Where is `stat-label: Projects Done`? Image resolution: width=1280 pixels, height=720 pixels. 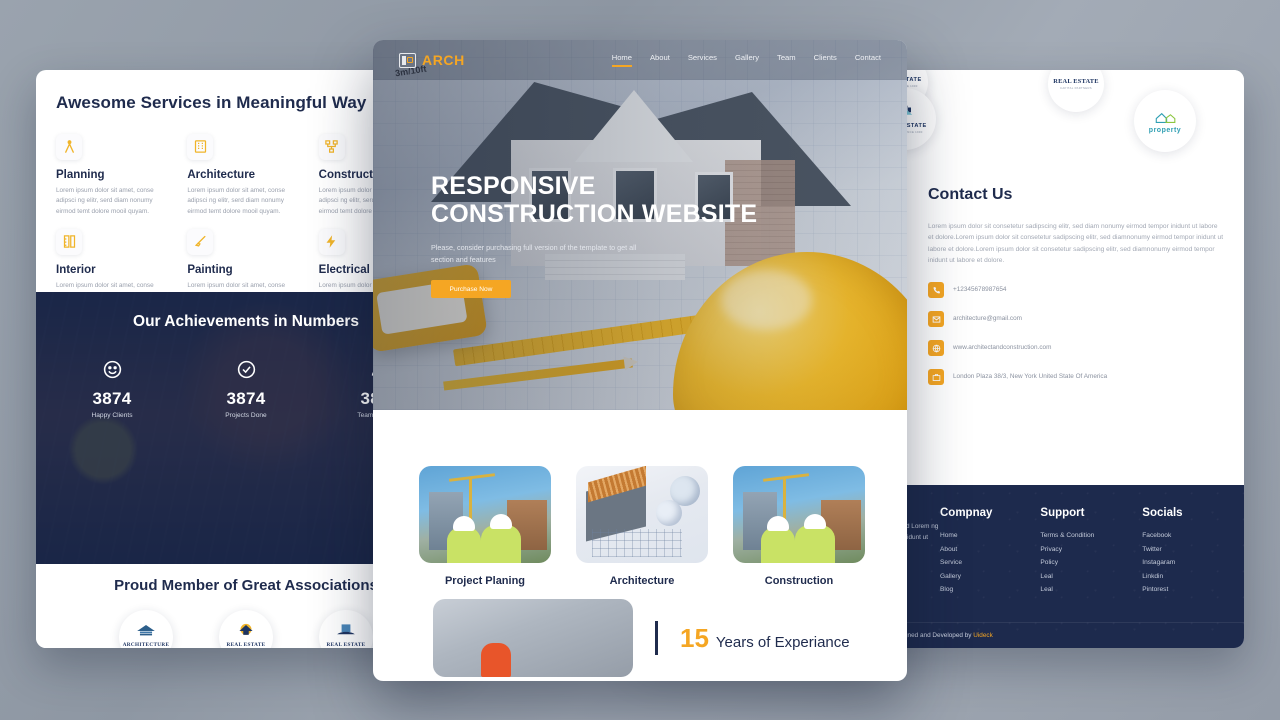
stat-label: Projects Done is located at coordinates (246, 416).